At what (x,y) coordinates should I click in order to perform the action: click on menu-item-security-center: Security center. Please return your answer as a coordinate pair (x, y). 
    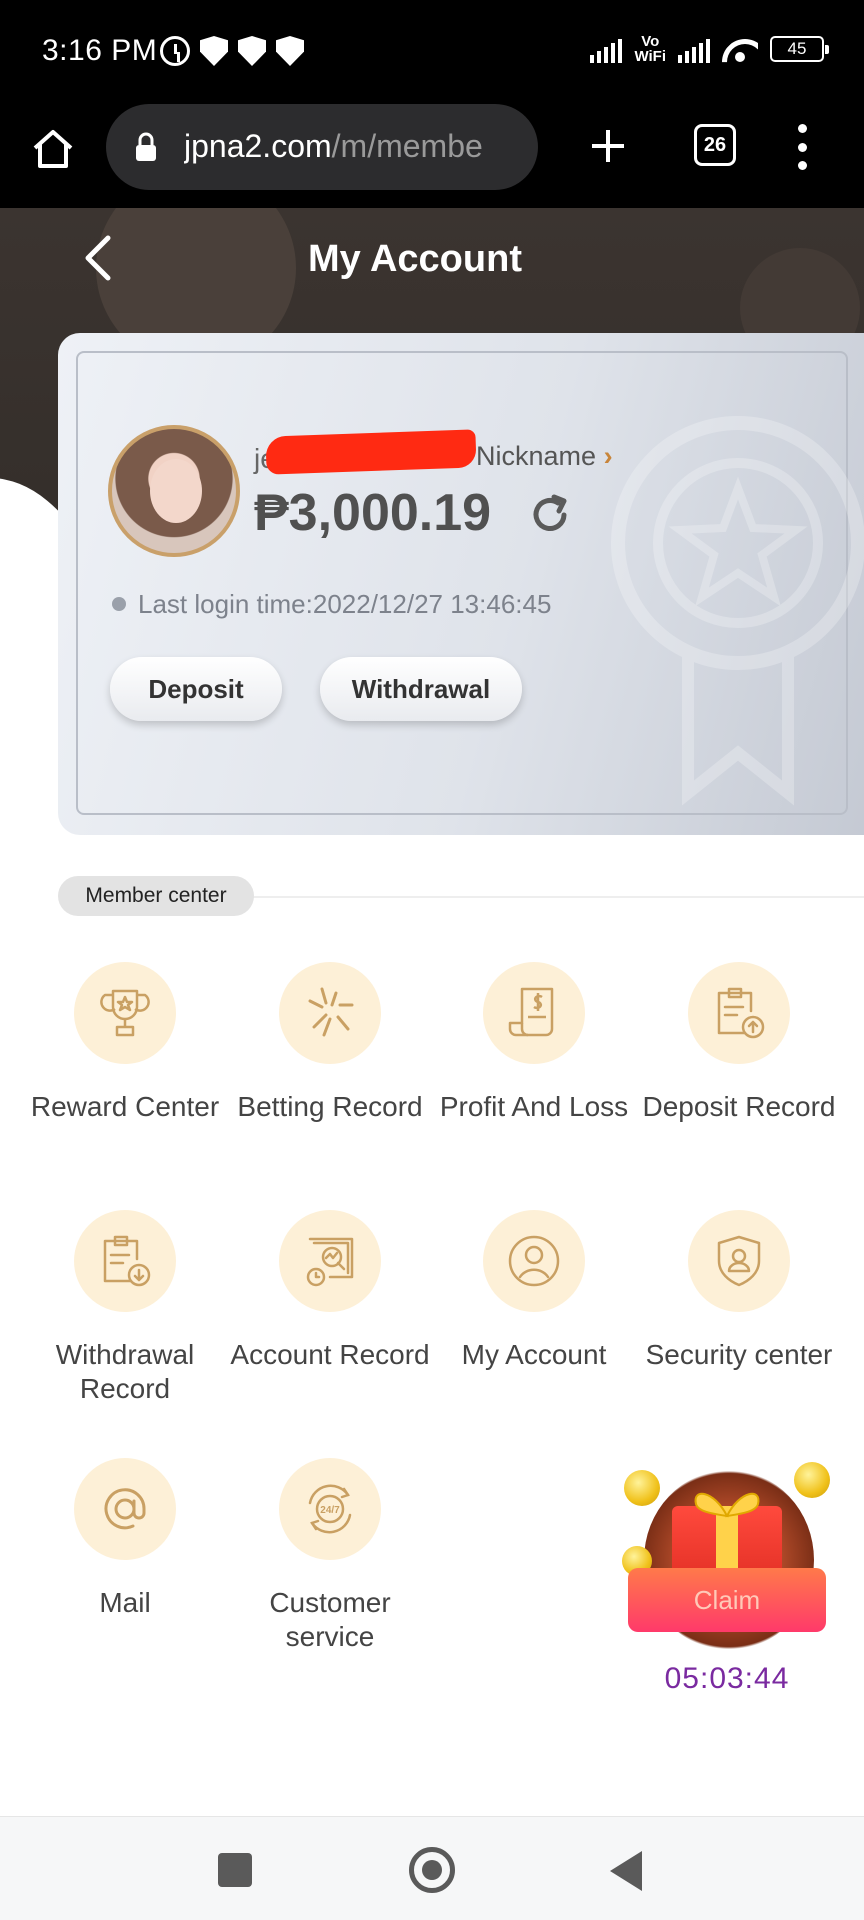
    Looking at the image, I should click on (739, 1291).